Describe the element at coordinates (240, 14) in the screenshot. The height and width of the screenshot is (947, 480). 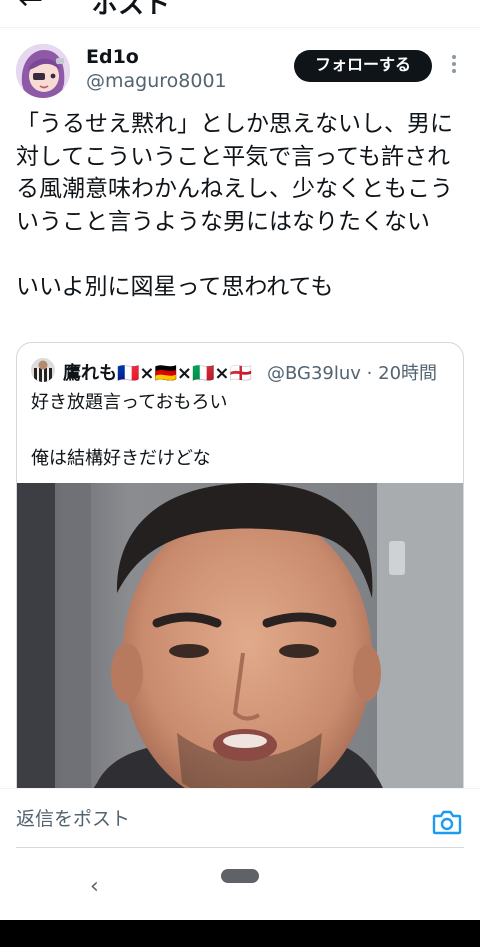
I see `top-app-bar: ← ポスト` at that location.